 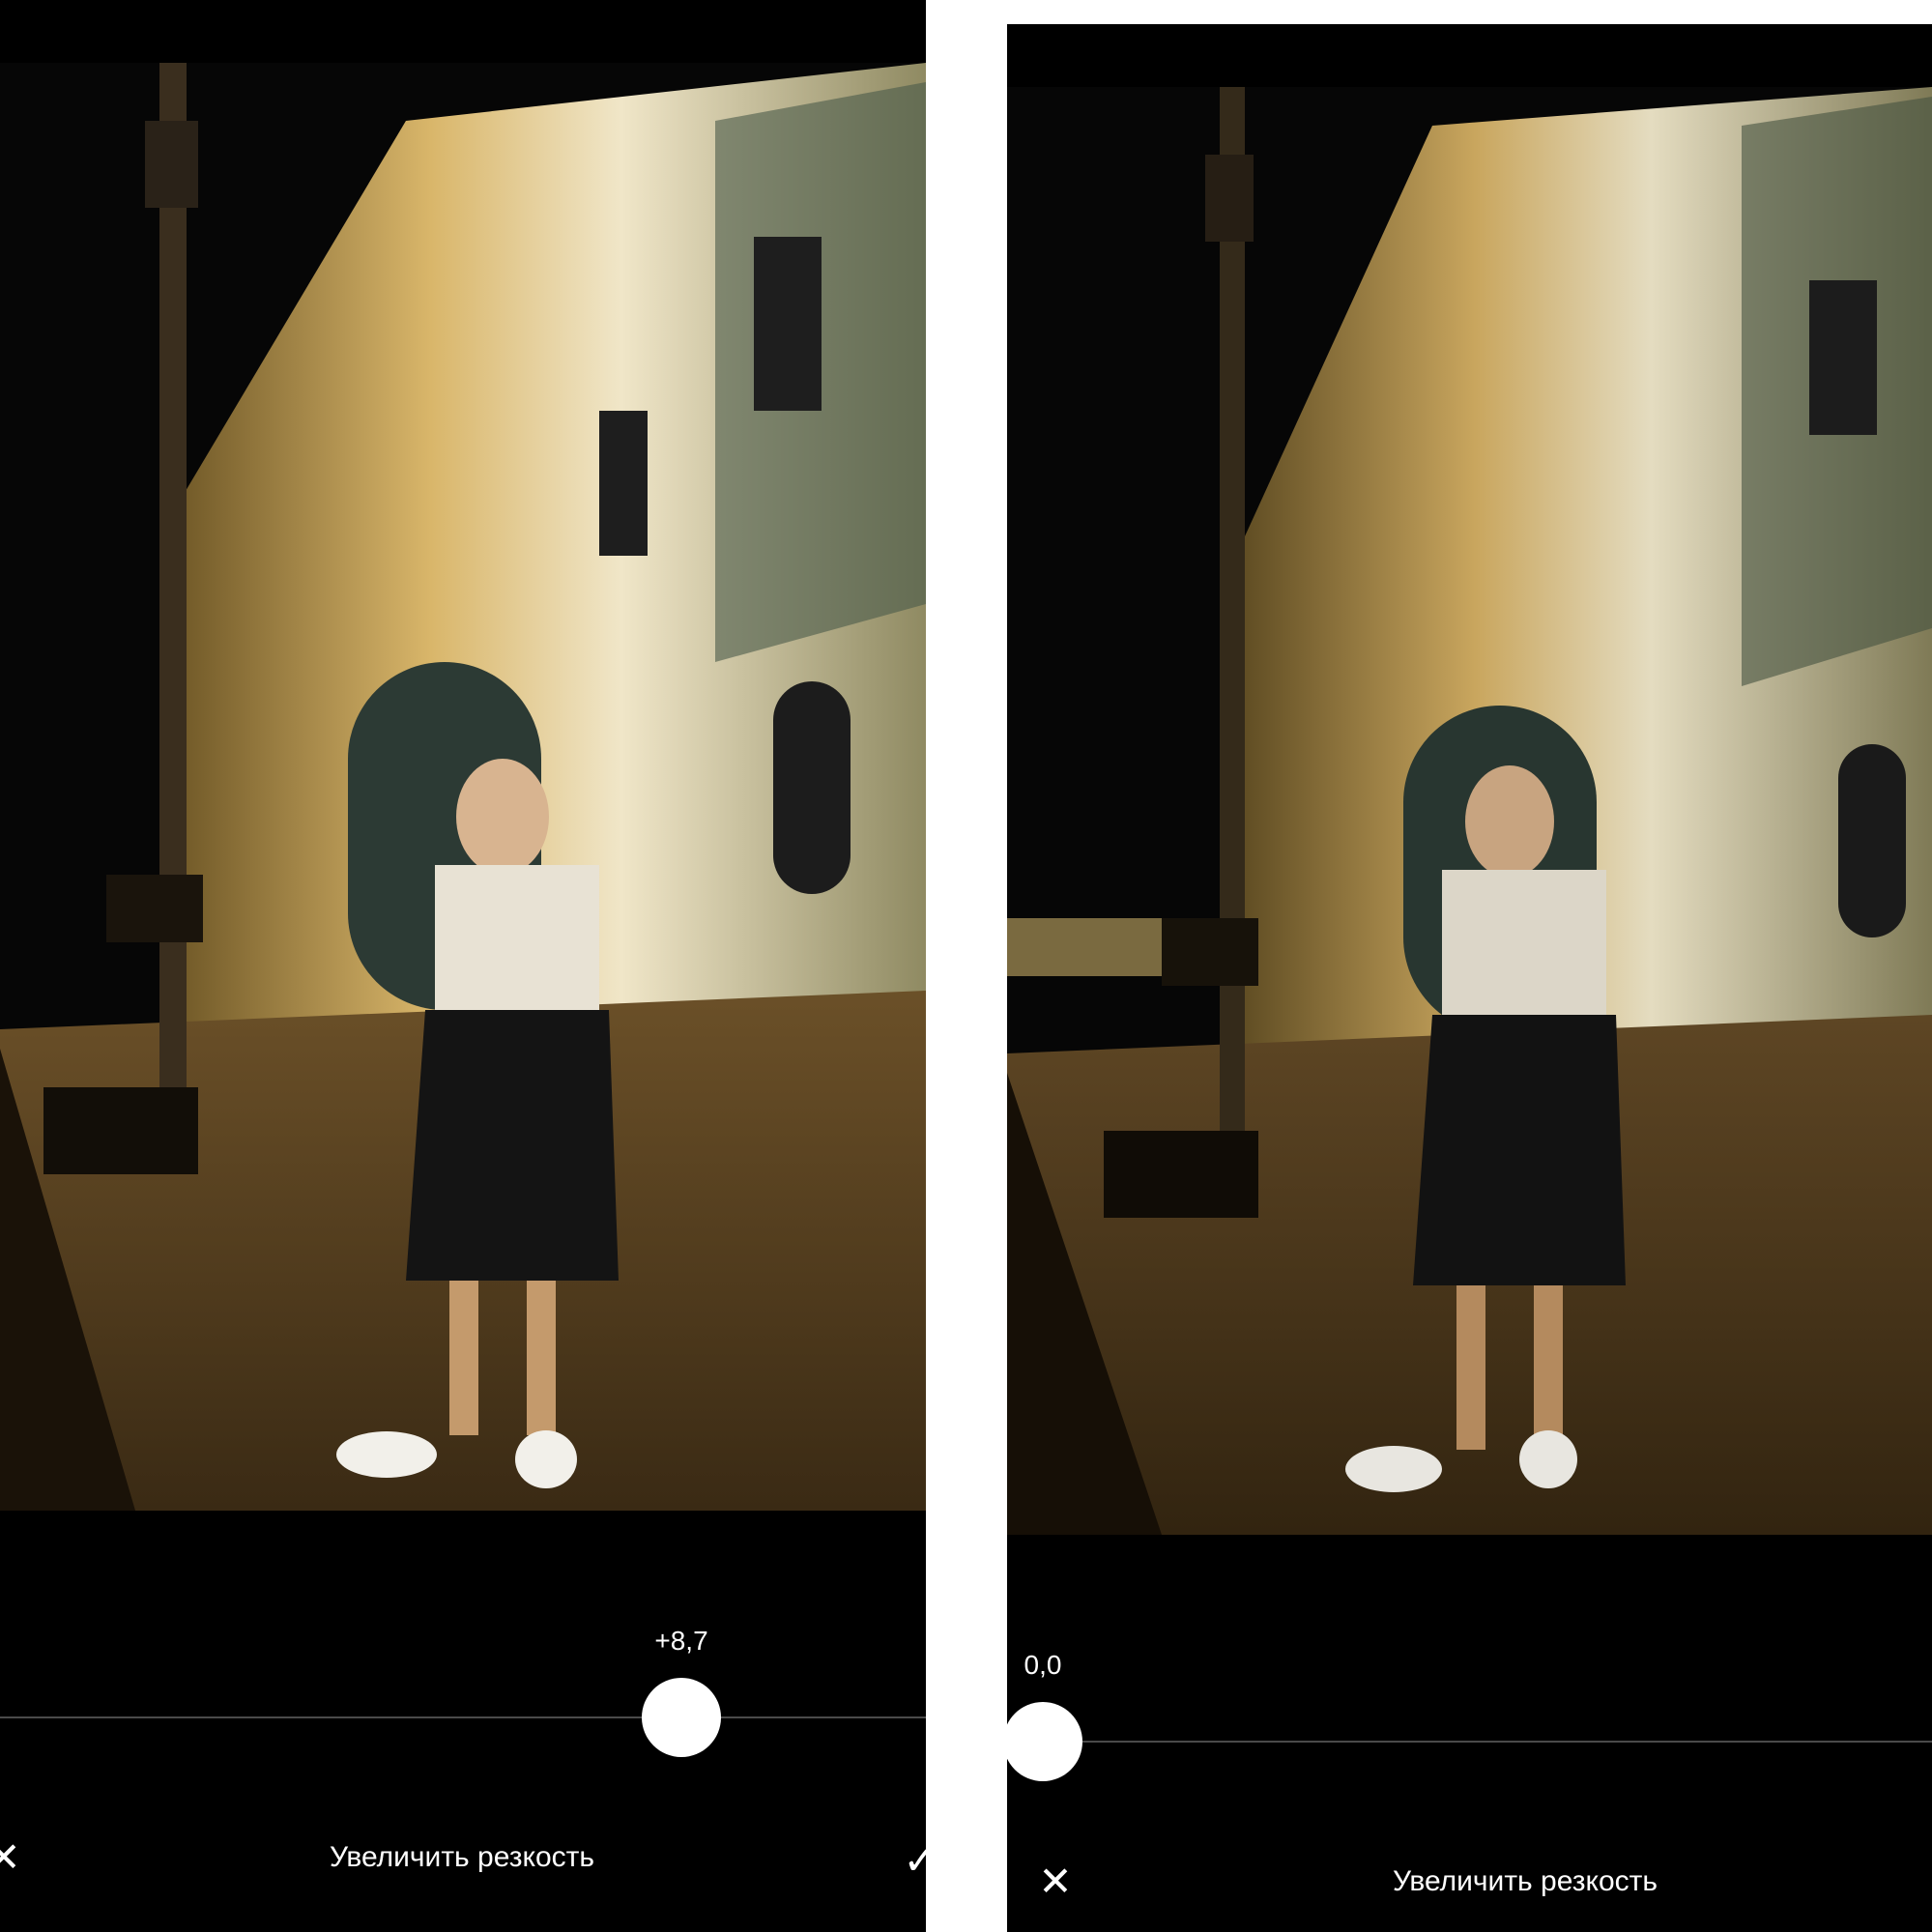 What do you see at coordinates (915, 1860) in the screenshot?
I see `check-icon: ✓` at bounding box center [915, 1860].